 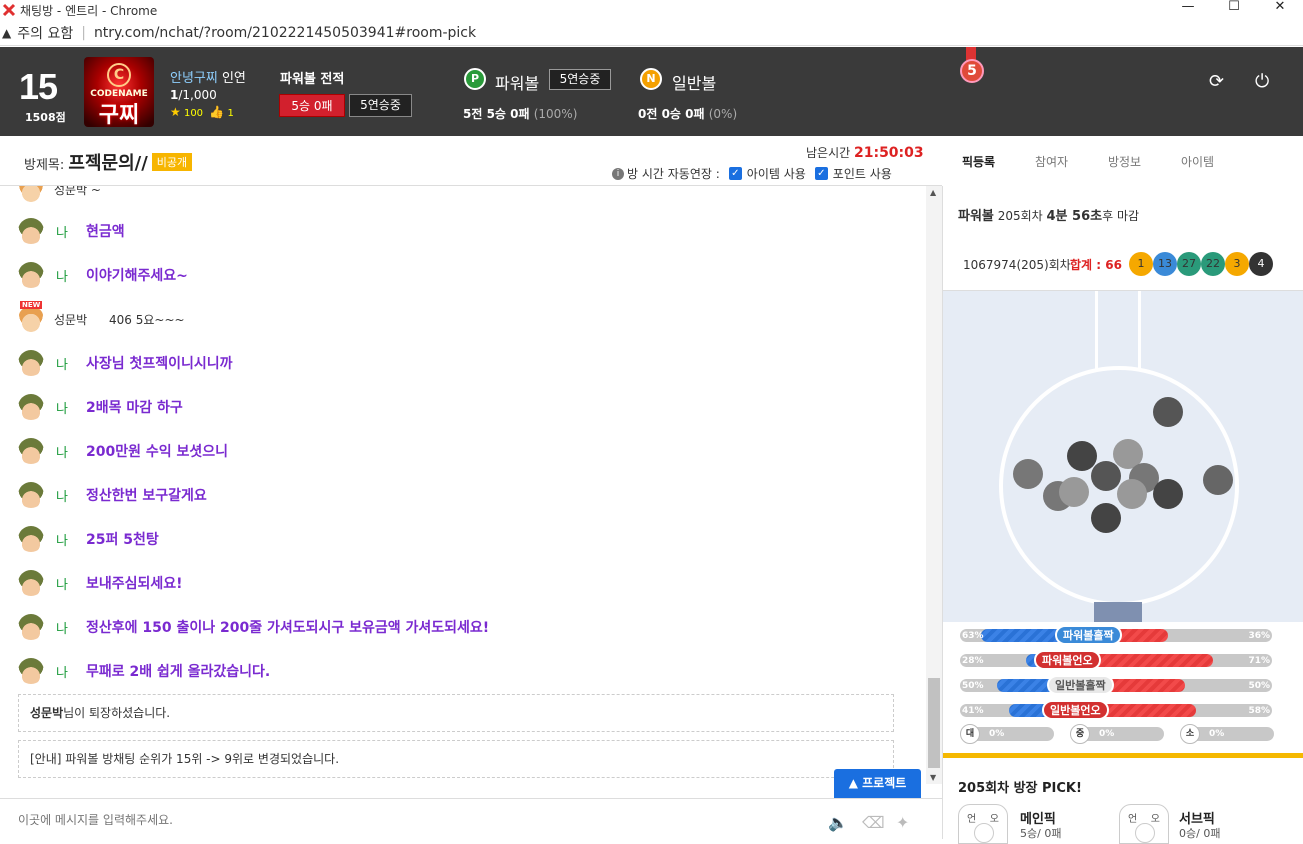 I want to click on list-item: 나 정산한번 보구갈게요, so click(x=112, y=495).